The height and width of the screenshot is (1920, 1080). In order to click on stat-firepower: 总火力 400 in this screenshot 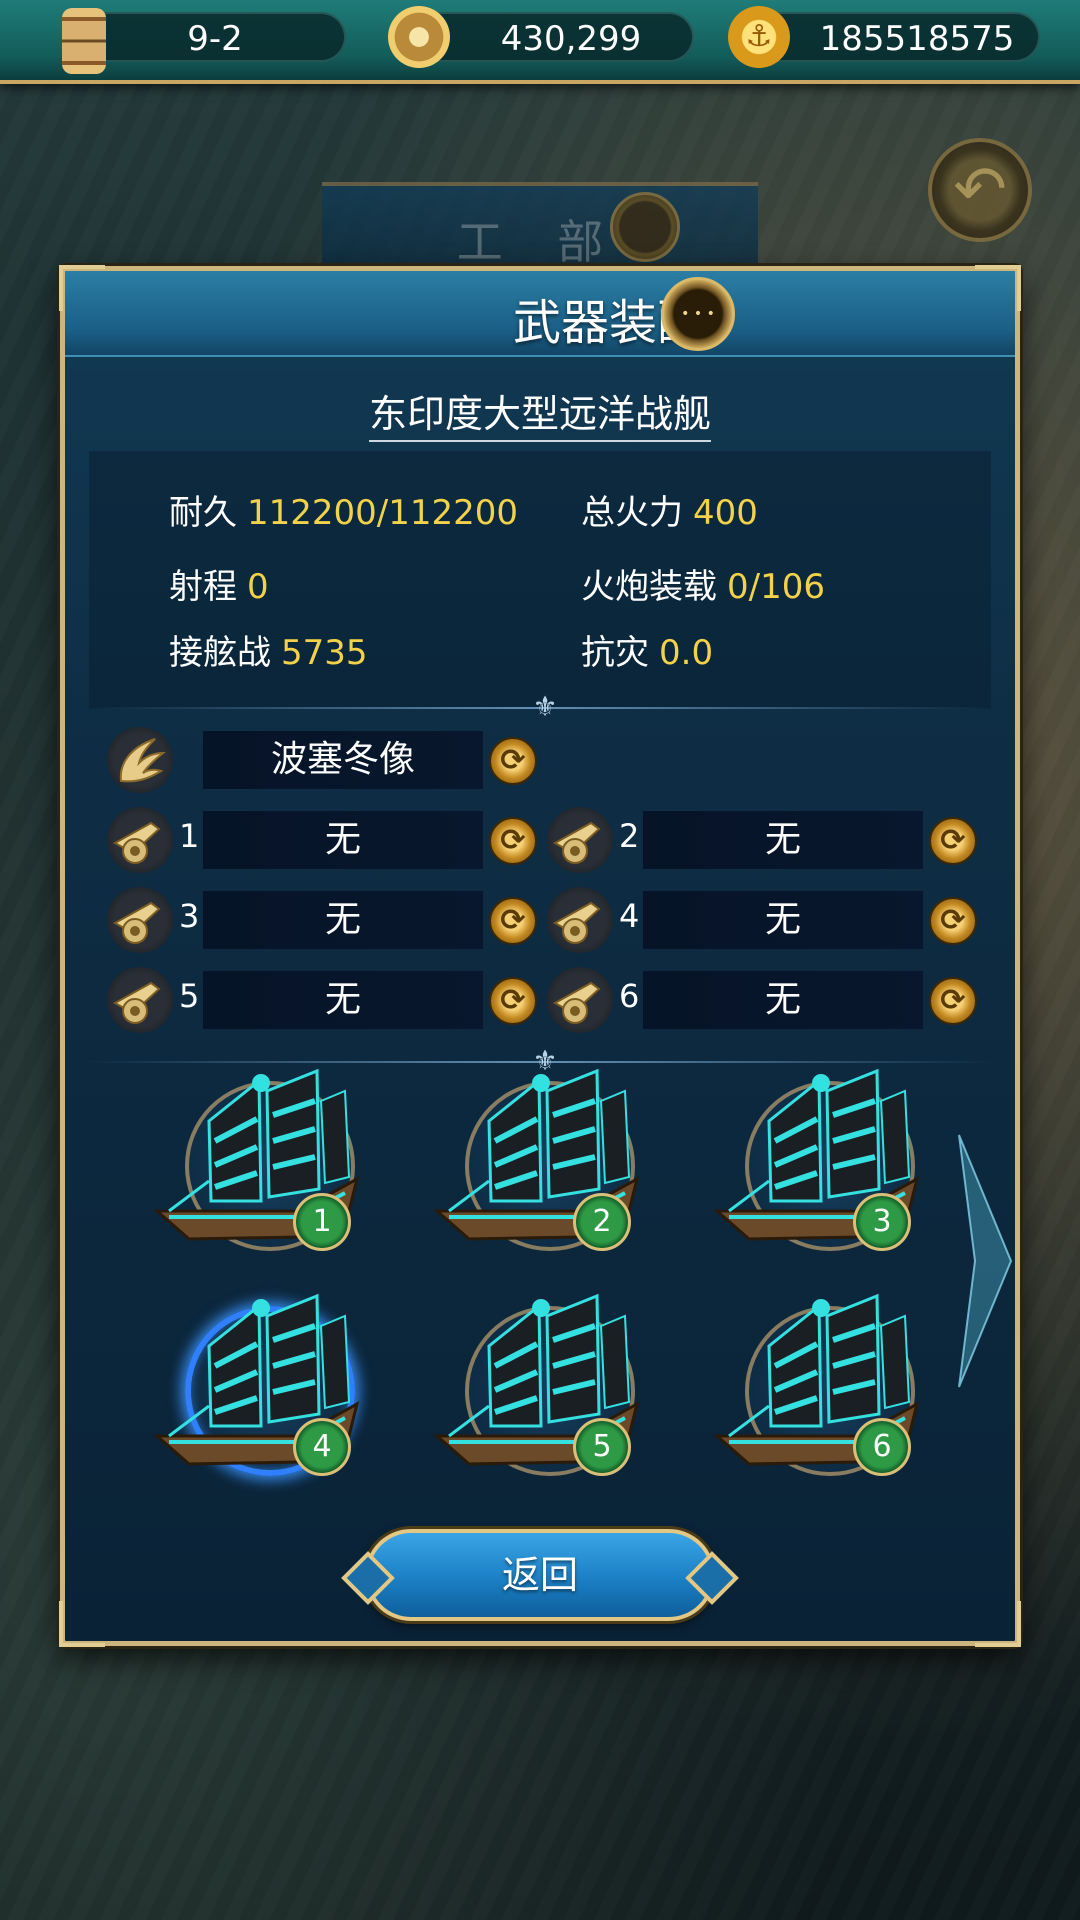, I will do `click(669, 509)`.